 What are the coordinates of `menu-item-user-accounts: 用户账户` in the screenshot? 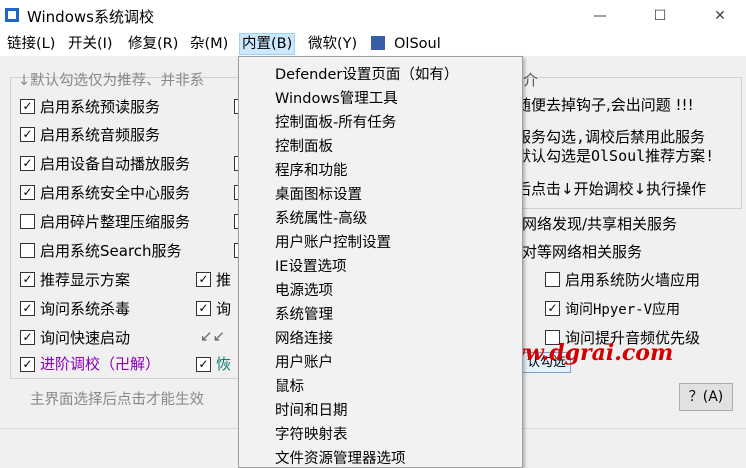 It's located at (304, 361).